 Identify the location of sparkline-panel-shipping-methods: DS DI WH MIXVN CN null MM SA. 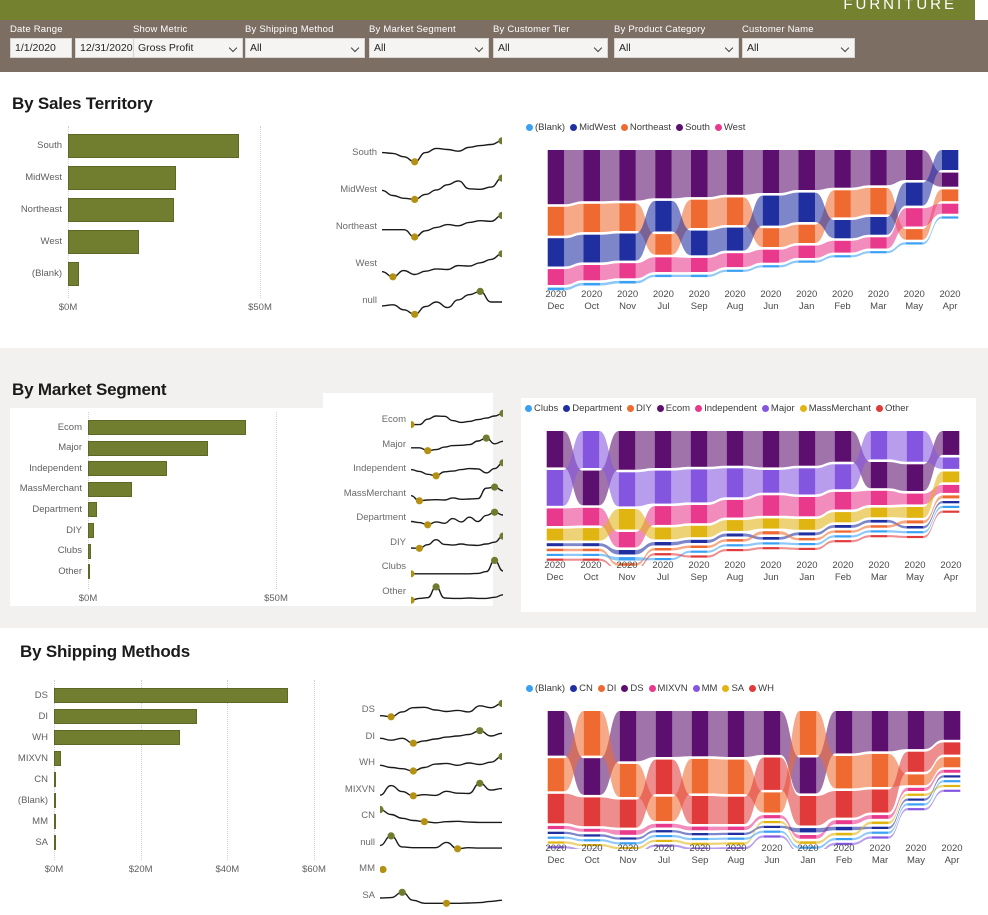
(412, 797).